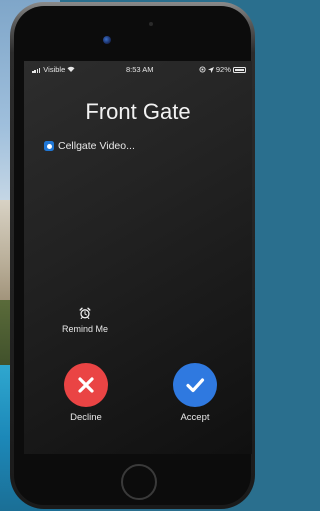 The width and height of the screenshot is (320, 511). Describe the element at coordinates (36, 70) in the screenshot. I see `signal-icon` at that location.